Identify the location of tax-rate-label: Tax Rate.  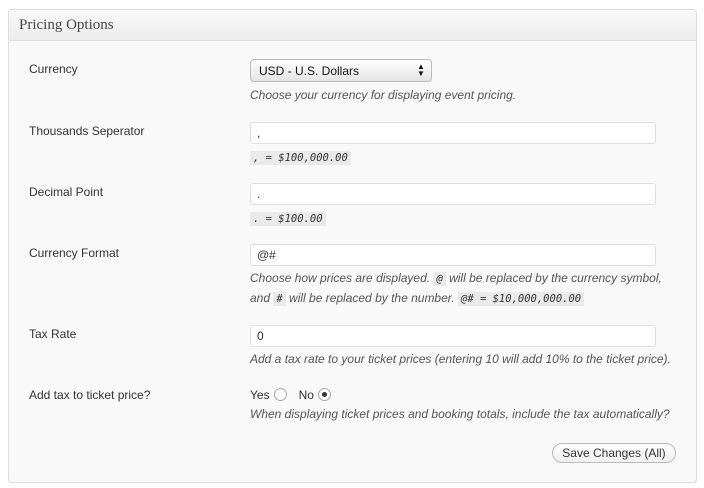
(53, 334).